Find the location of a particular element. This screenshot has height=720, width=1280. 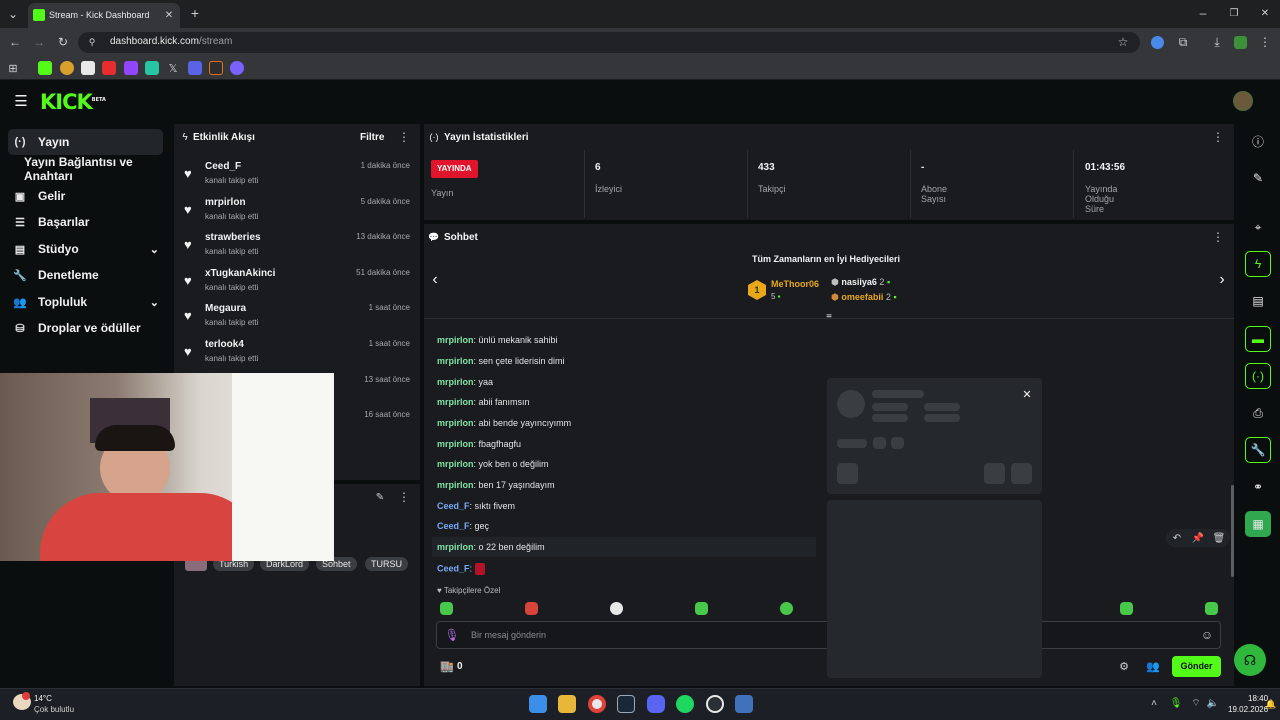

tab-search-icon: ⌄ is located at coordinates (13, 14).